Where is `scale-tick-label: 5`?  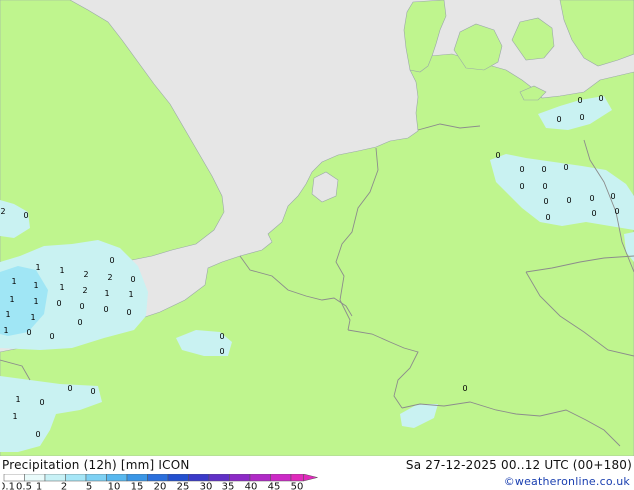
scale-tick-label: 5 is located at coordinates (89, 486).